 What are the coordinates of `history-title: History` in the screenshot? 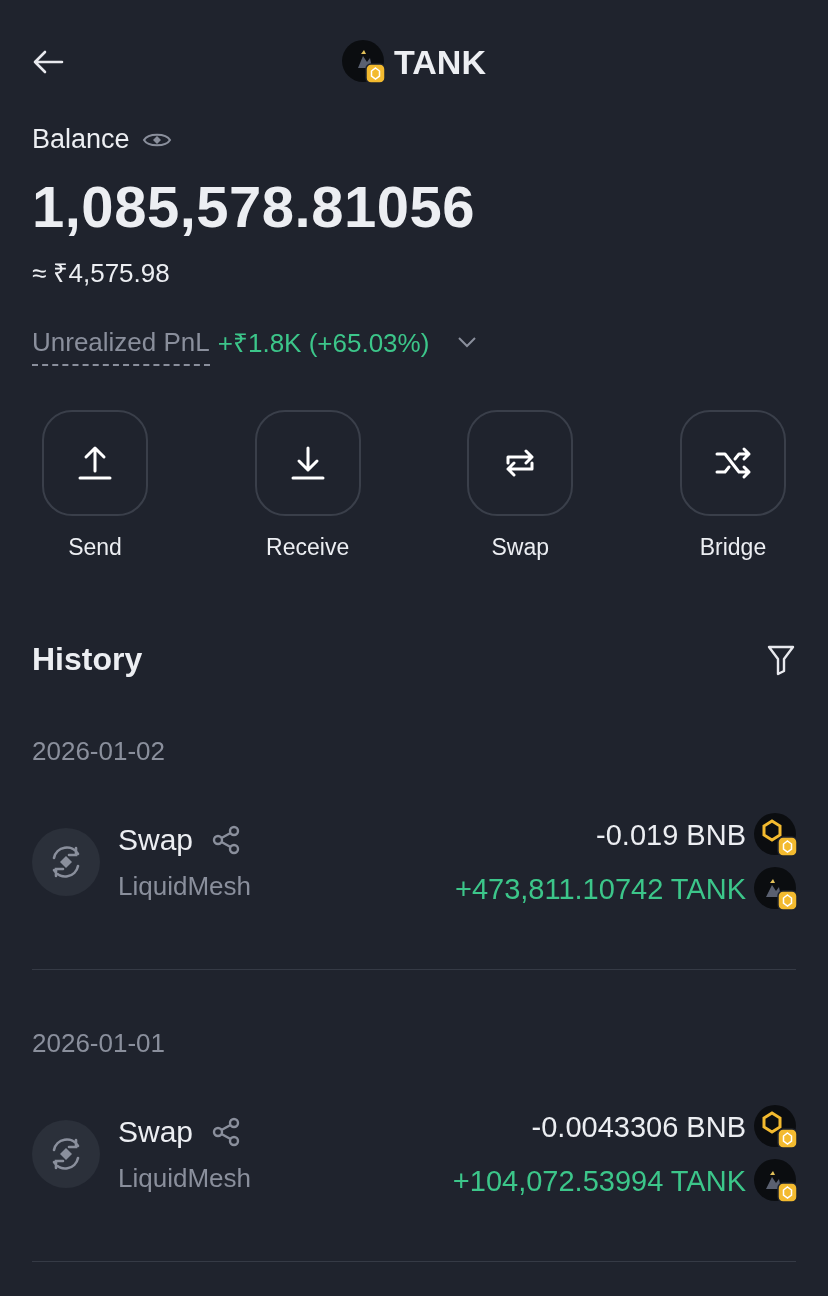 It's located at (87, 659).